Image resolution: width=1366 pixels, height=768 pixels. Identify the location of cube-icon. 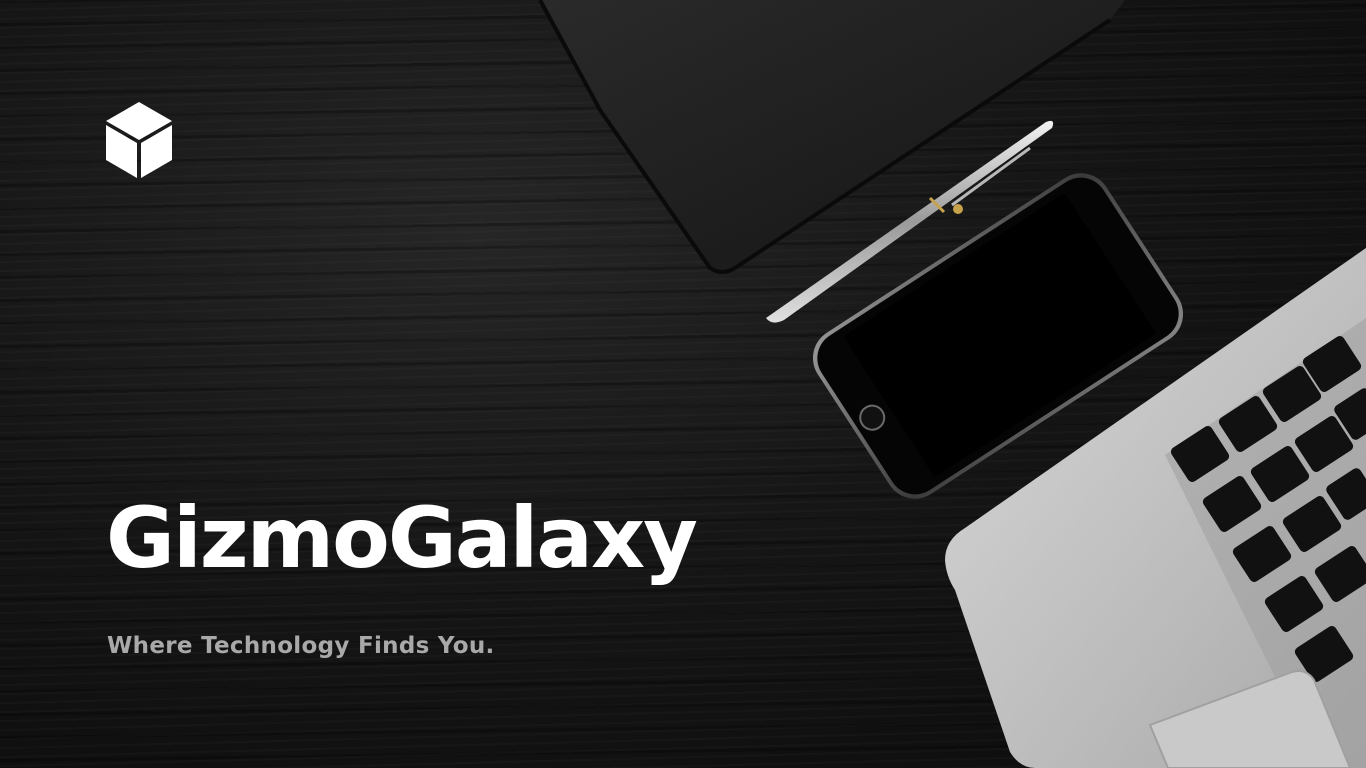
(139, 140).